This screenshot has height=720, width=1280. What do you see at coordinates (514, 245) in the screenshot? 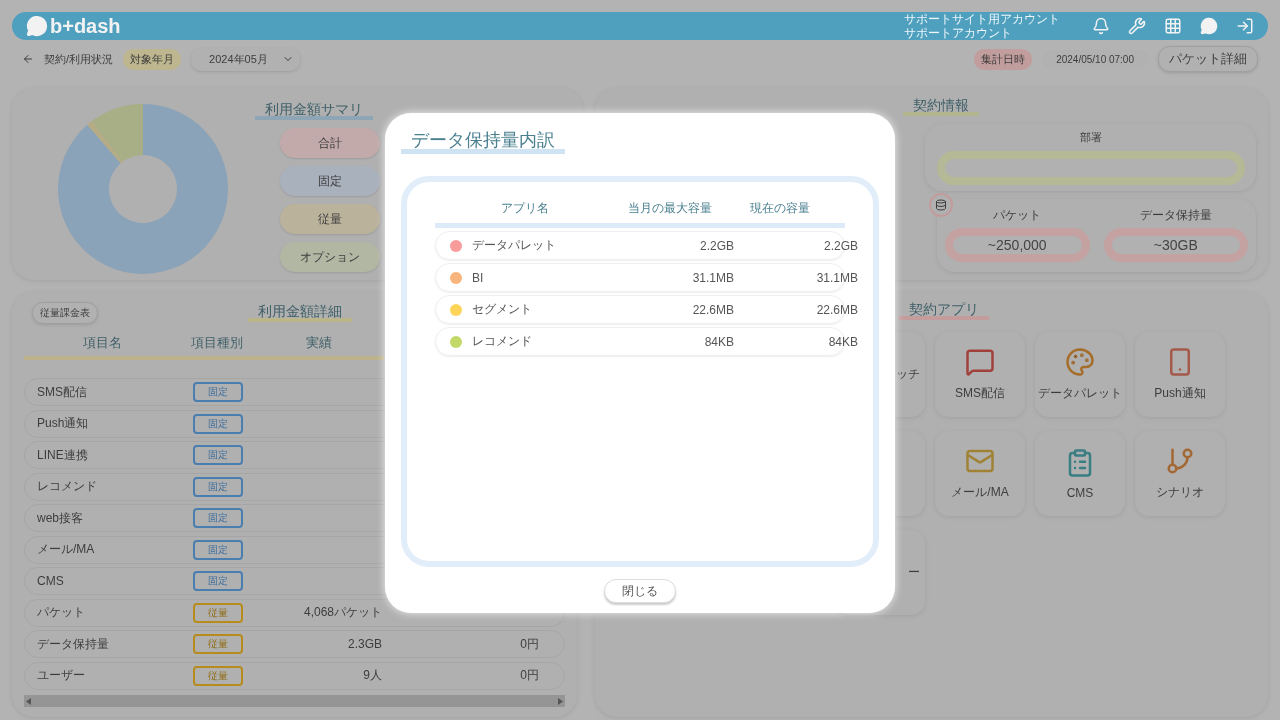
I see `app-name: データパレット` at bounding box center [514, 245].